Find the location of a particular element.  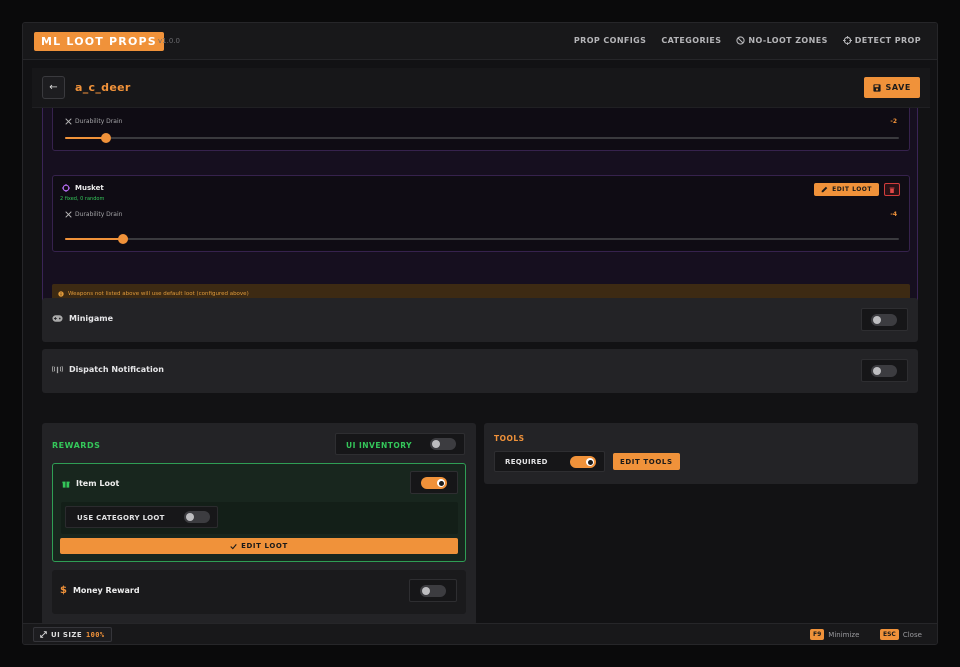

trash-icon is located at coordinates (892, 190).